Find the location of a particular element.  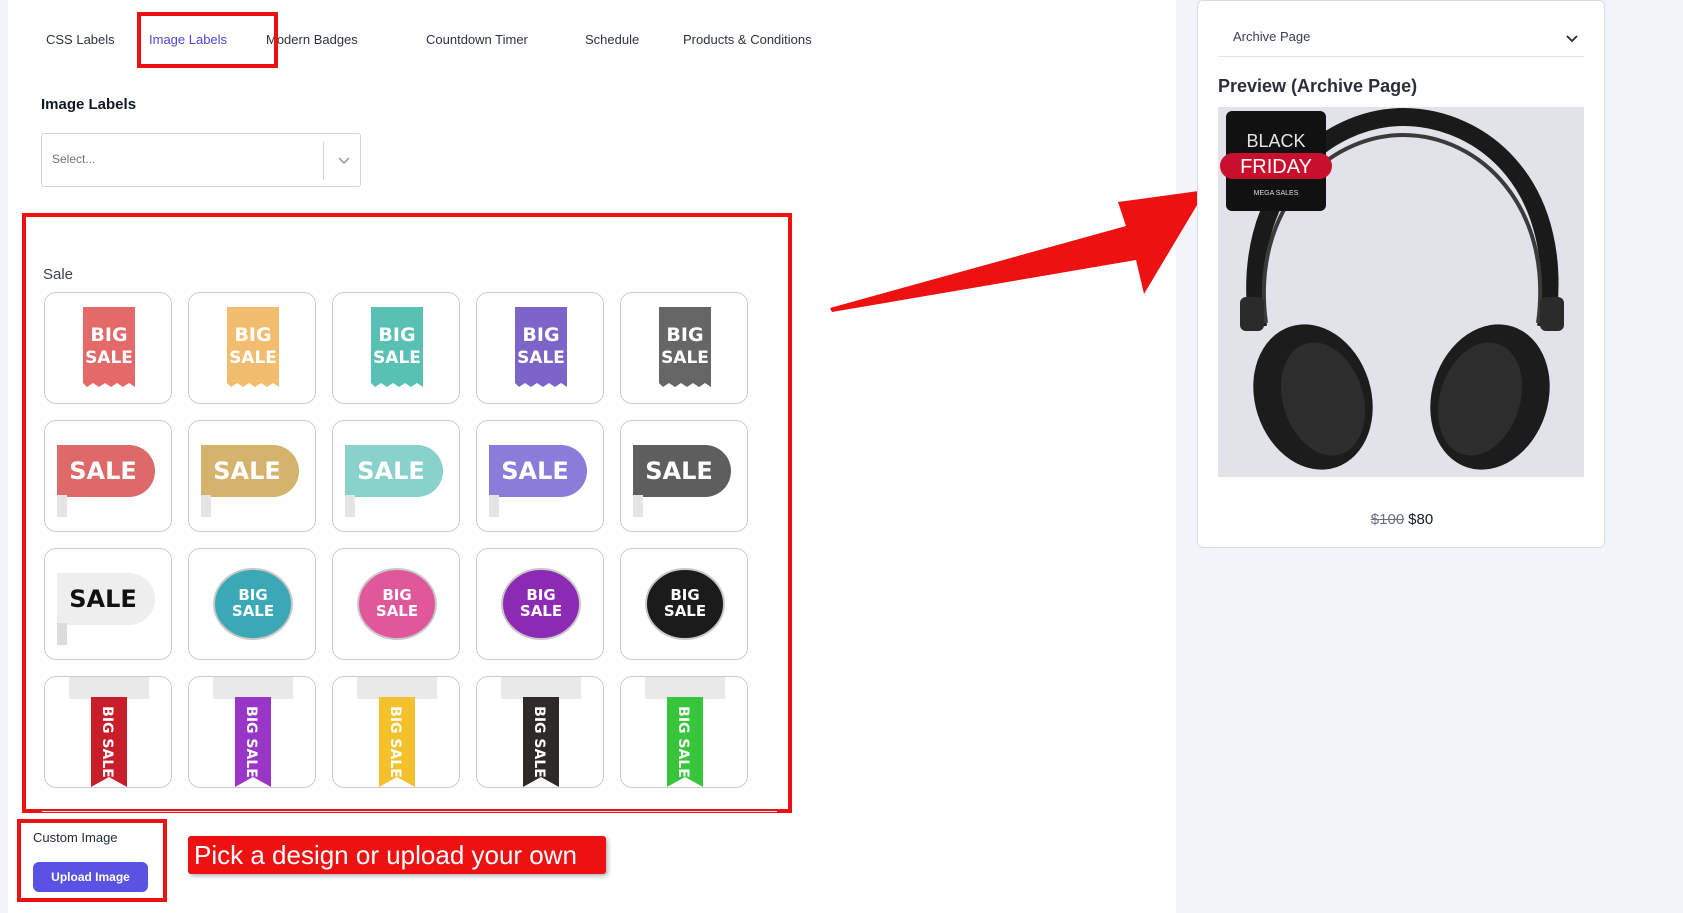

badge-line1: BLACK is located at coordinates (1275, 141).